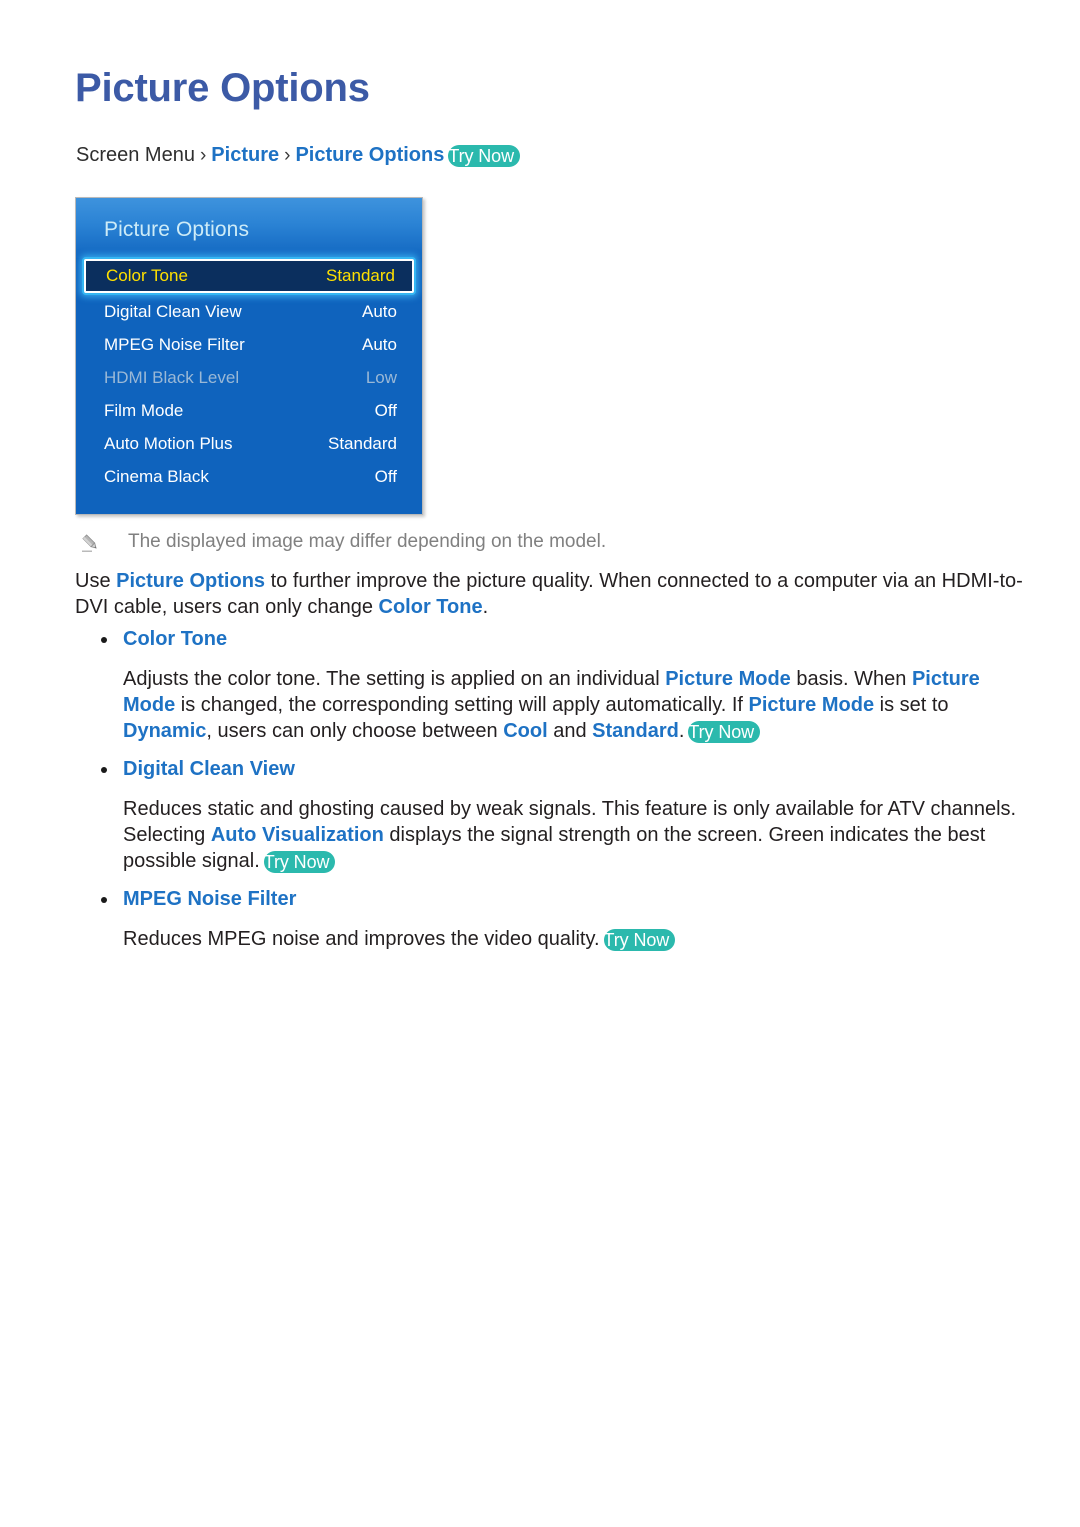 Image resolution: width=1080 pixels, height=1527 pixels. What do you see at coordinates (911, 705) in the screenshot?
I see `ct-text-4: is set to` at bounding box center [911, 705].